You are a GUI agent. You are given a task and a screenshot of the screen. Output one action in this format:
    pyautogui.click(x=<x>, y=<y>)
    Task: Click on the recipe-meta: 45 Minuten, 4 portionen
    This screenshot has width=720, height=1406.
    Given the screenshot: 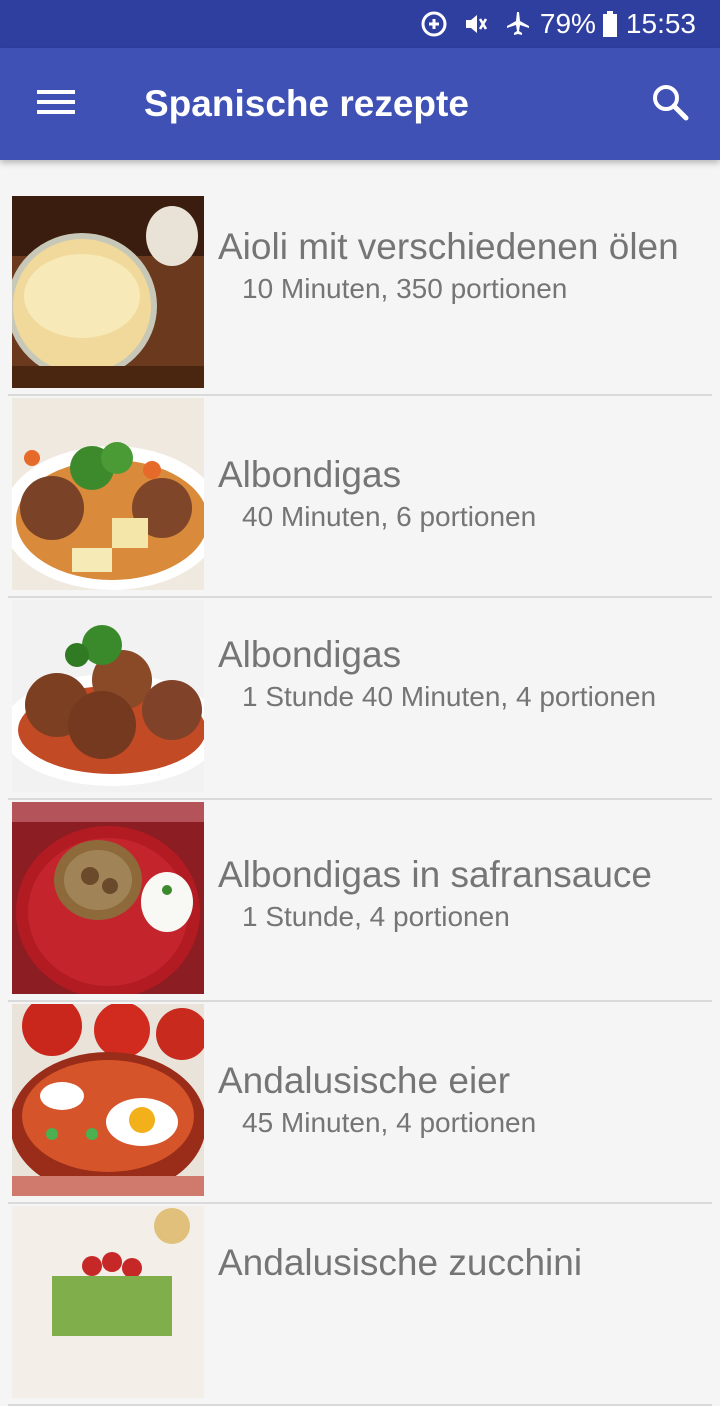 What is the action you would take?
    pyautogui.click(x=389, y=1122)
    